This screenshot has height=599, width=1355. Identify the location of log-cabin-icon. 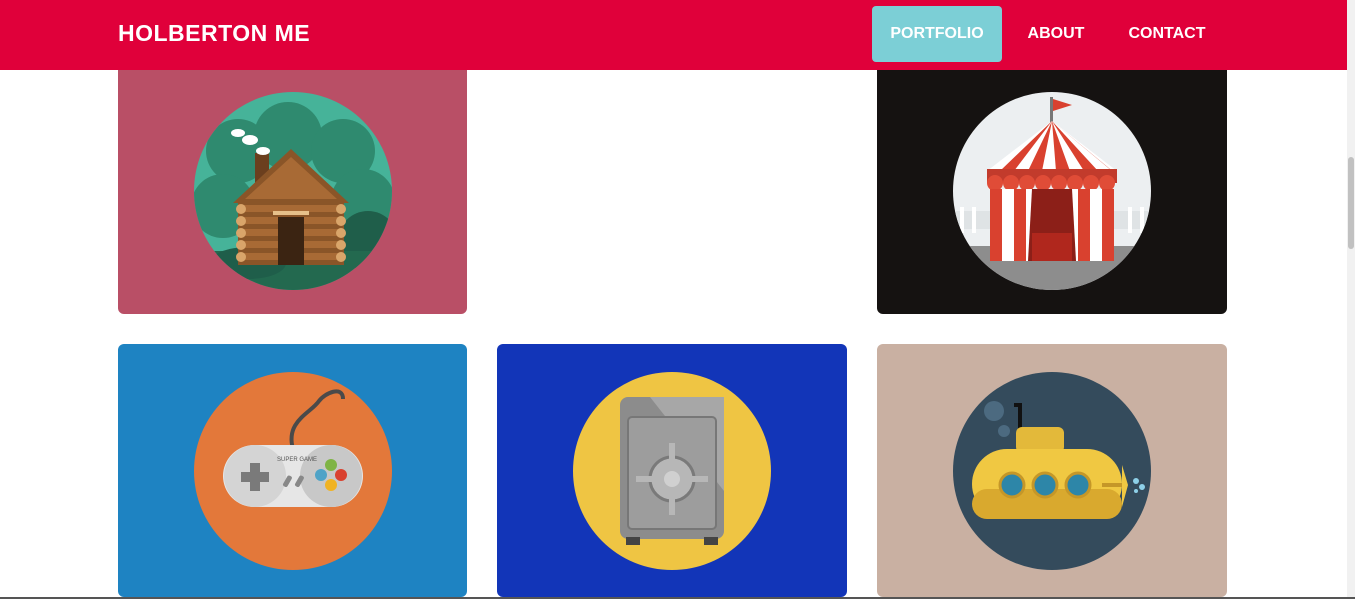
(292, 191).